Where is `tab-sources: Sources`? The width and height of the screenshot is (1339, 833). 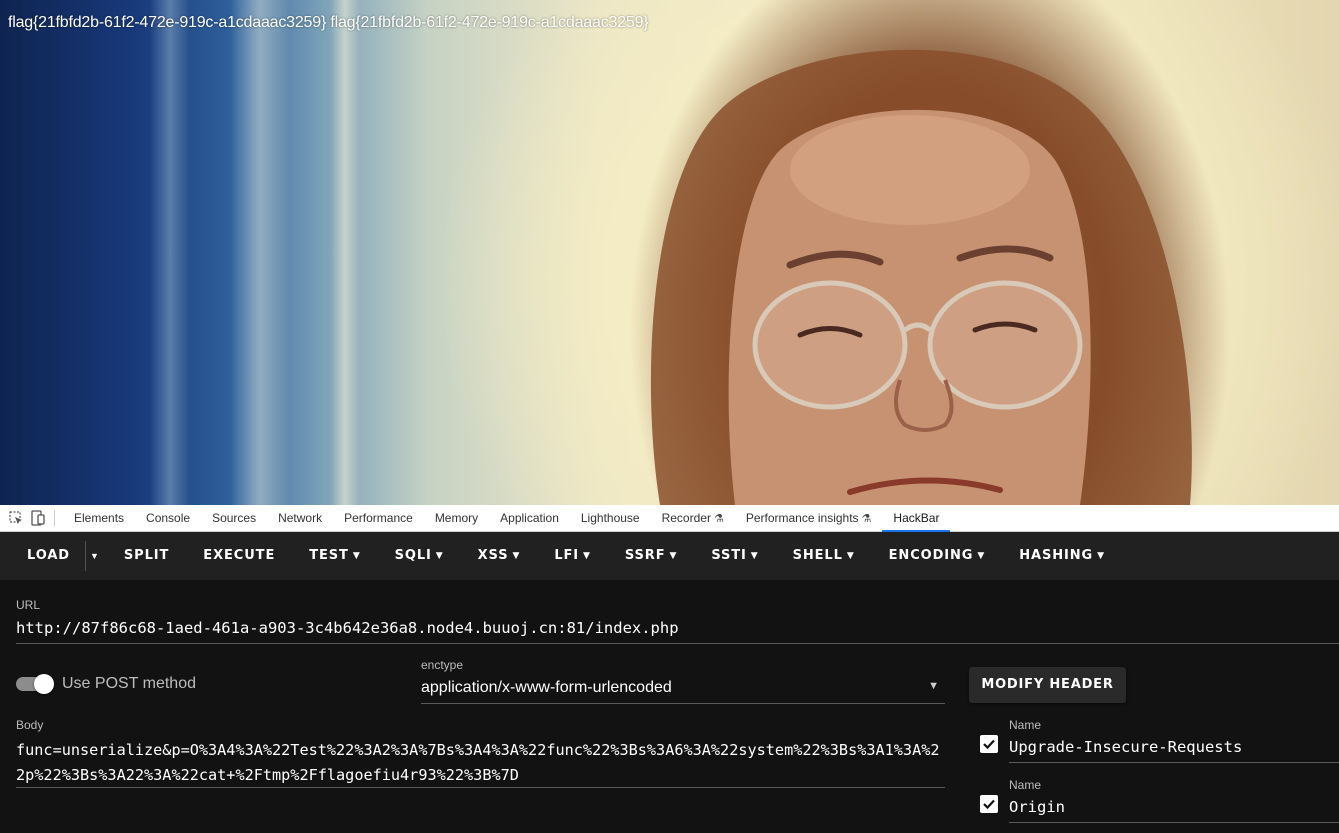
tab-sources: Sources is located at coordinates (234, 518).